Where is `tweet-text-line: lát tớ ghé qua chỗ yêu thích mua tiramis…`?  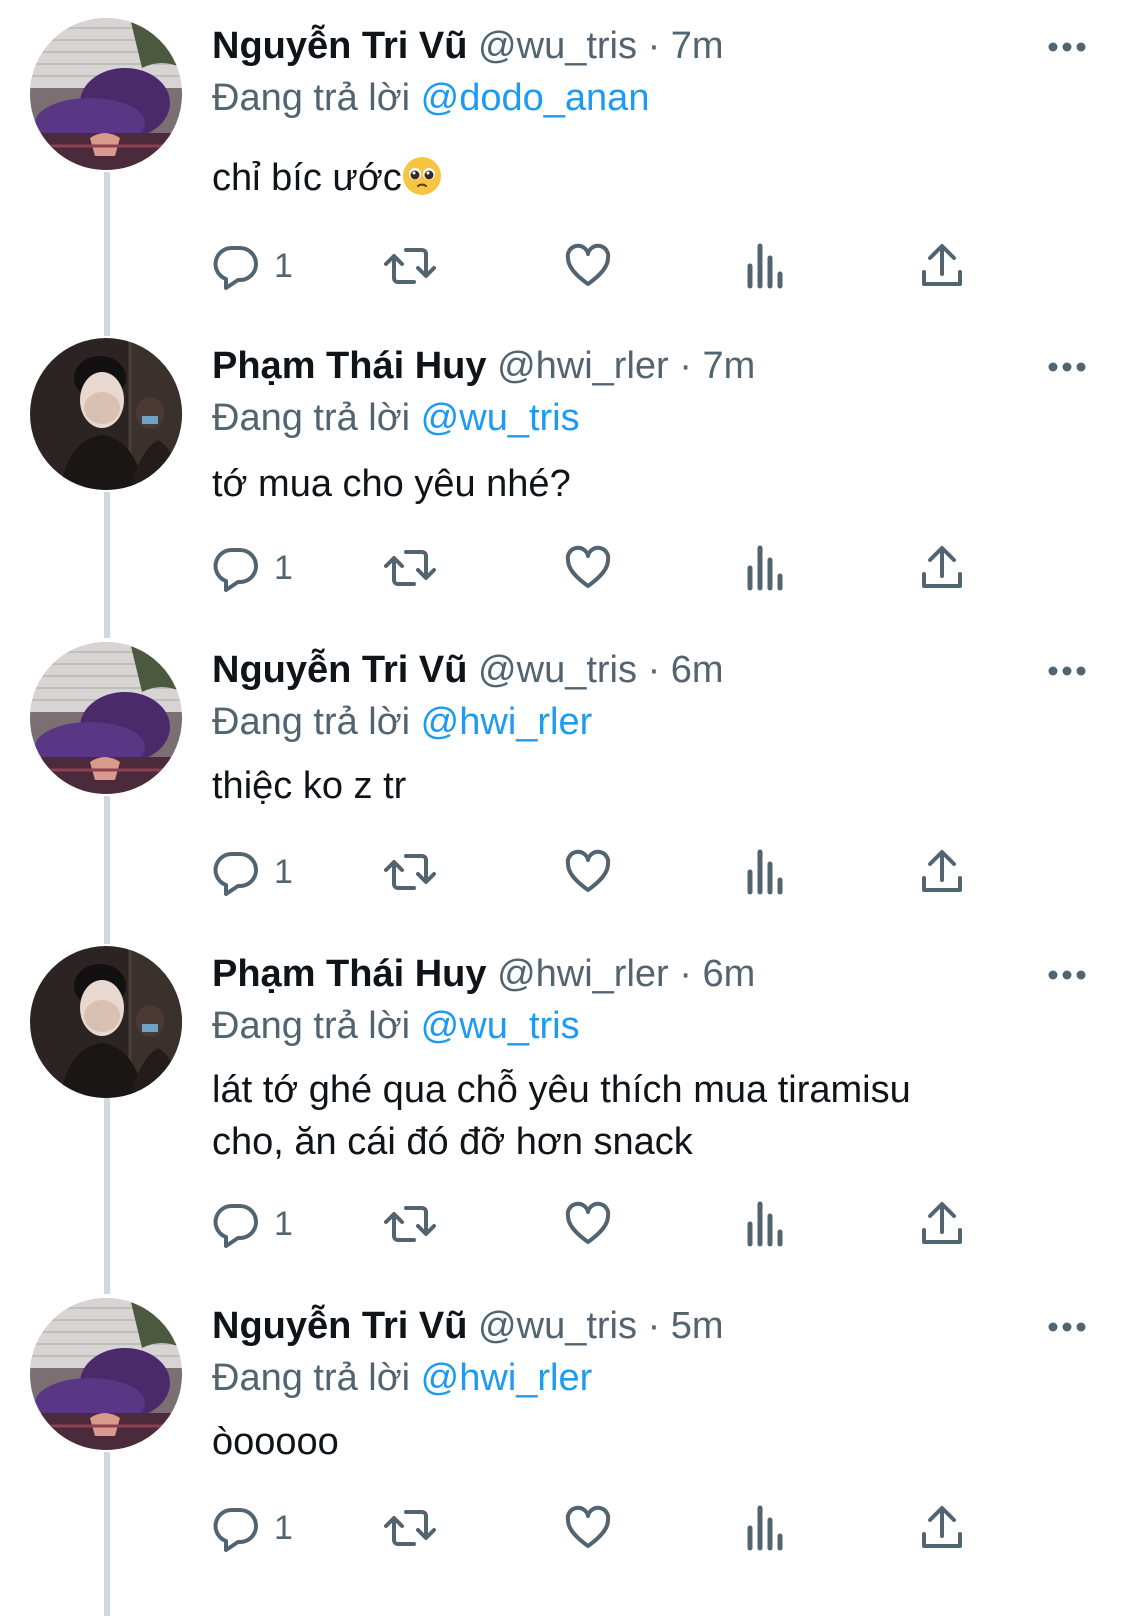
tweet-text-line: lát tớ ghé qua chỗ yêu thích mua tiramis… is located at coordinates (561, 1090).